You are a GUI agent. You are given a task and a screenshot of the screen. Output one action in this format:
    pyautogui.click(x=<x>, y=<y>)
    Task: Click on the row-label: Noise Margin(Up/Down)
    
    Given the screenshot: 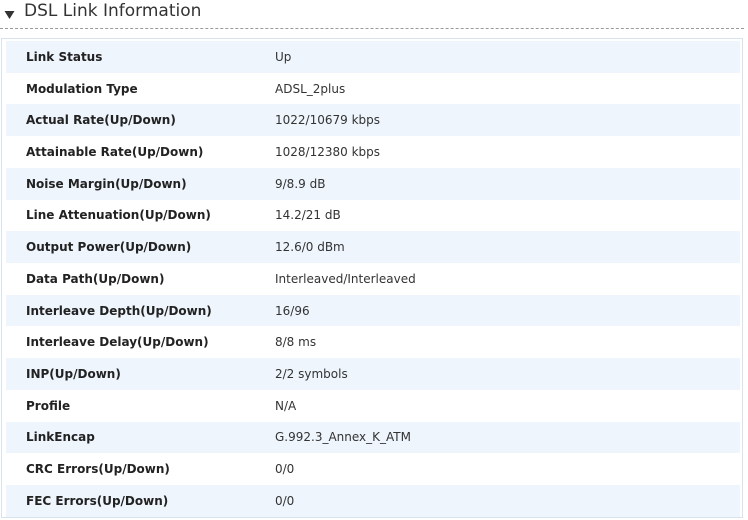 What is the action you would take?
    pyautogui.click(x=106, y=183)
    